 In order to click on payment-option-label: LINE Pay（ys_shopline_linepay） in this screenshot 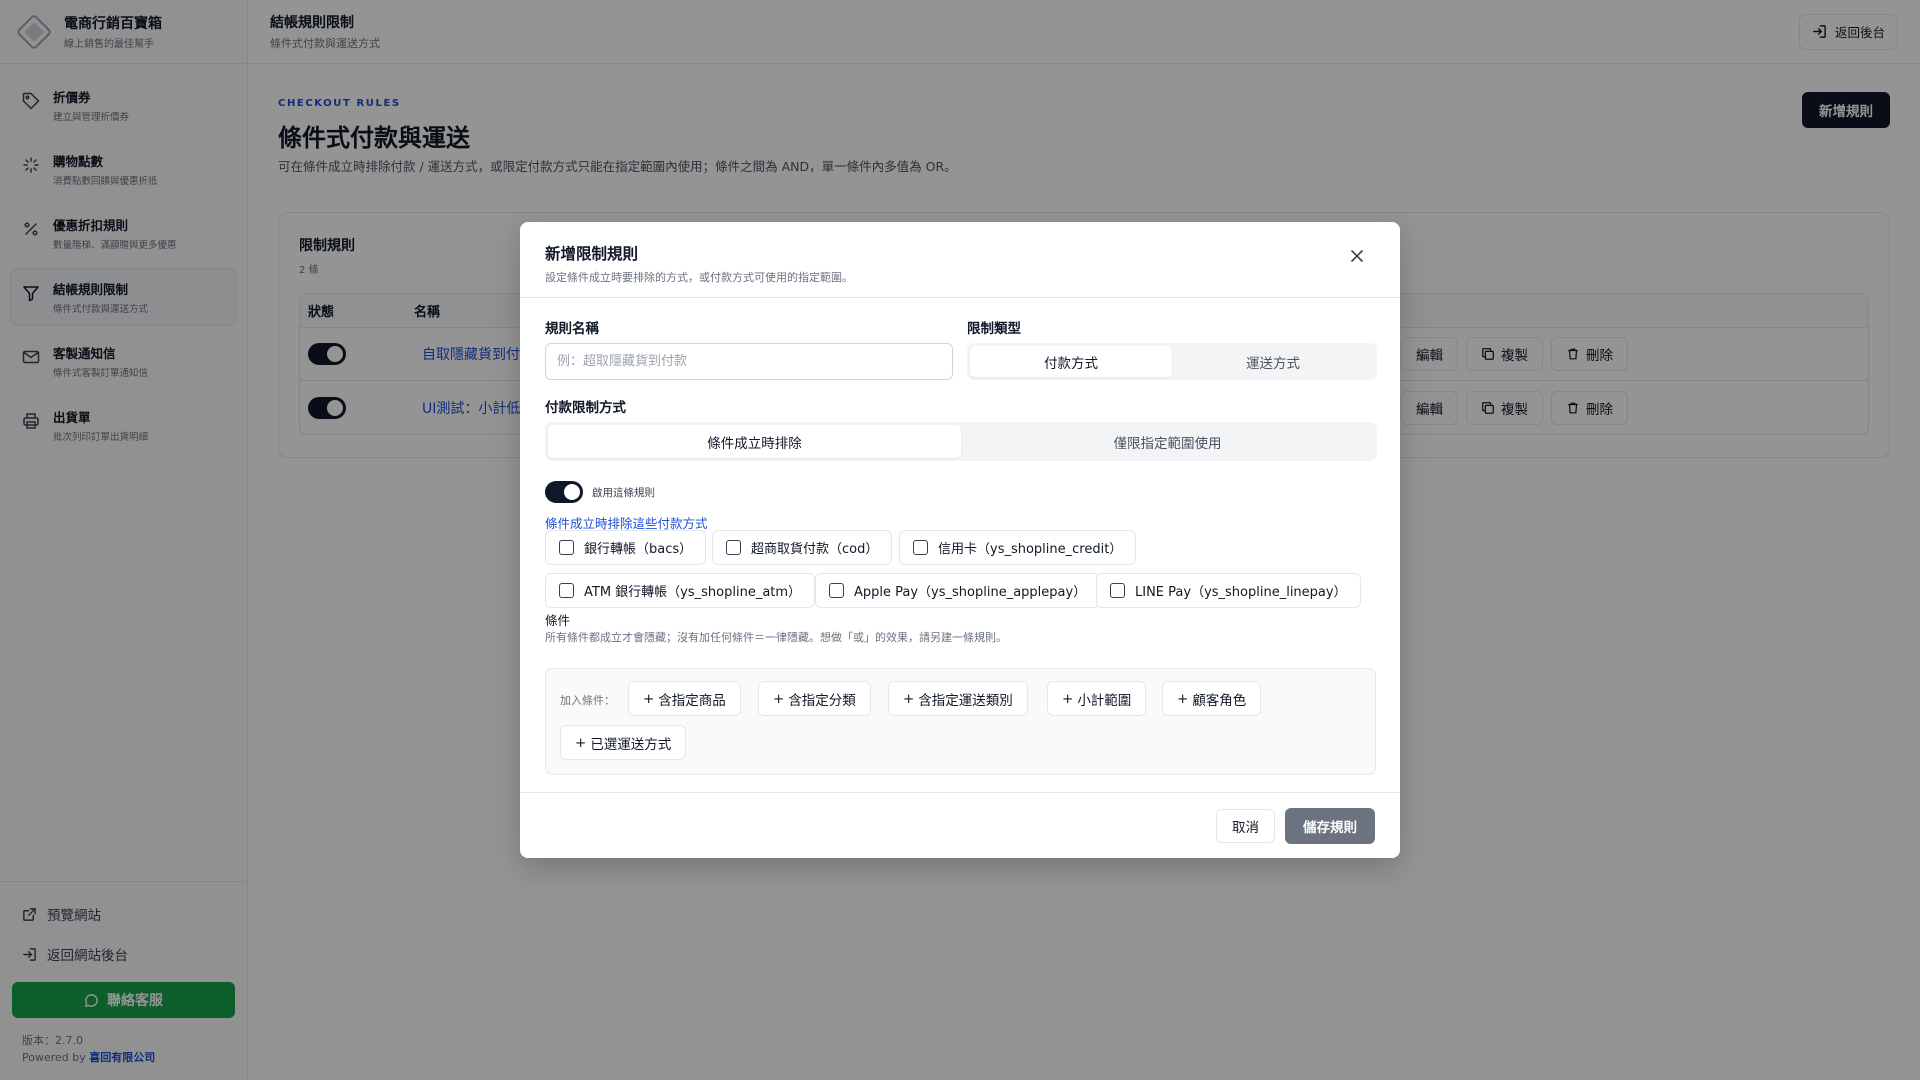, I will do `click(1241, 592)`.